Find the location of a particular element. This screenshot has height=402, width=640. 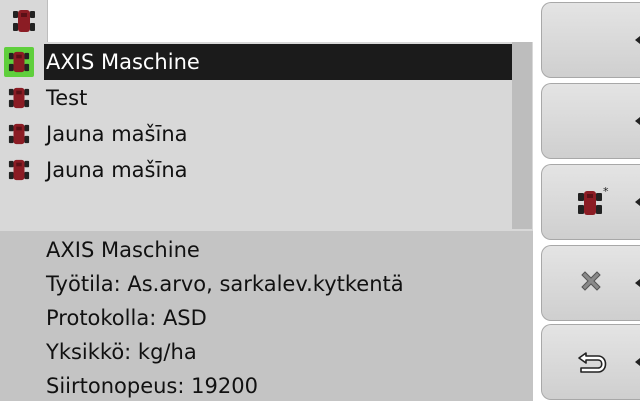

list-item-label: Test is located at coordinates (67, 98).